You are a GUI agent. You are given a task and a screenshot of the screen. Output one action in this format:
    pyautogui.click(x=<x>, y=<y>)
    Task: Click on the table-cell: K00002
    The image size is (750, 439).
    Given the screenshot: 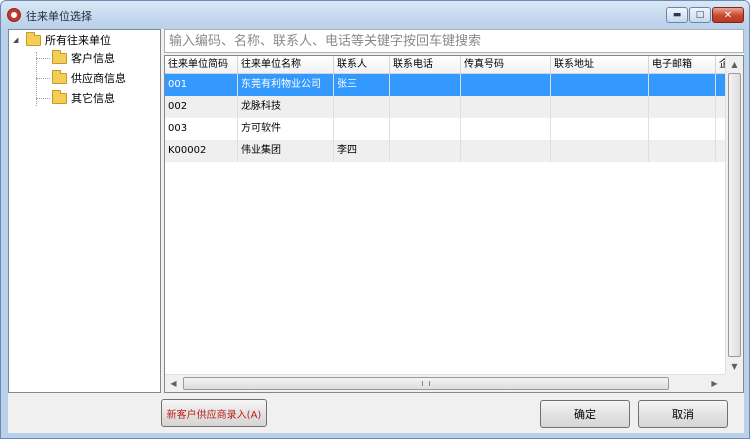 What is the action you would take?
    pyautogui.click(x=201, y=151)
    